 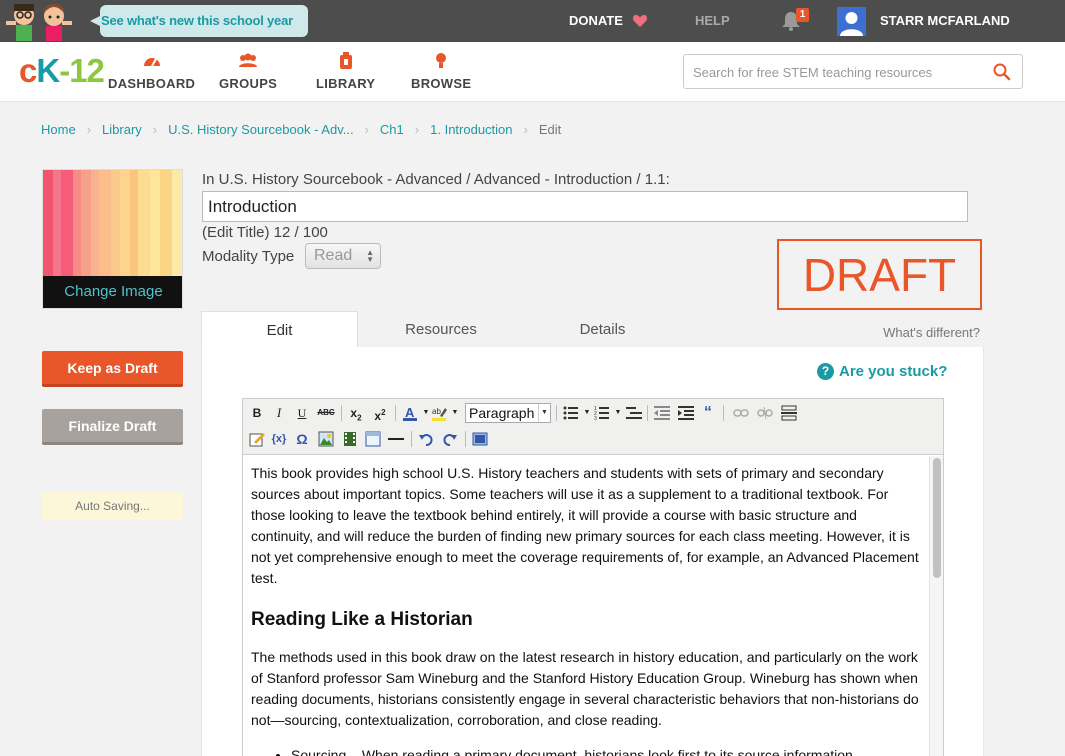 I want to click on nav-groups: GROUPS, so click(x=248, y=71).